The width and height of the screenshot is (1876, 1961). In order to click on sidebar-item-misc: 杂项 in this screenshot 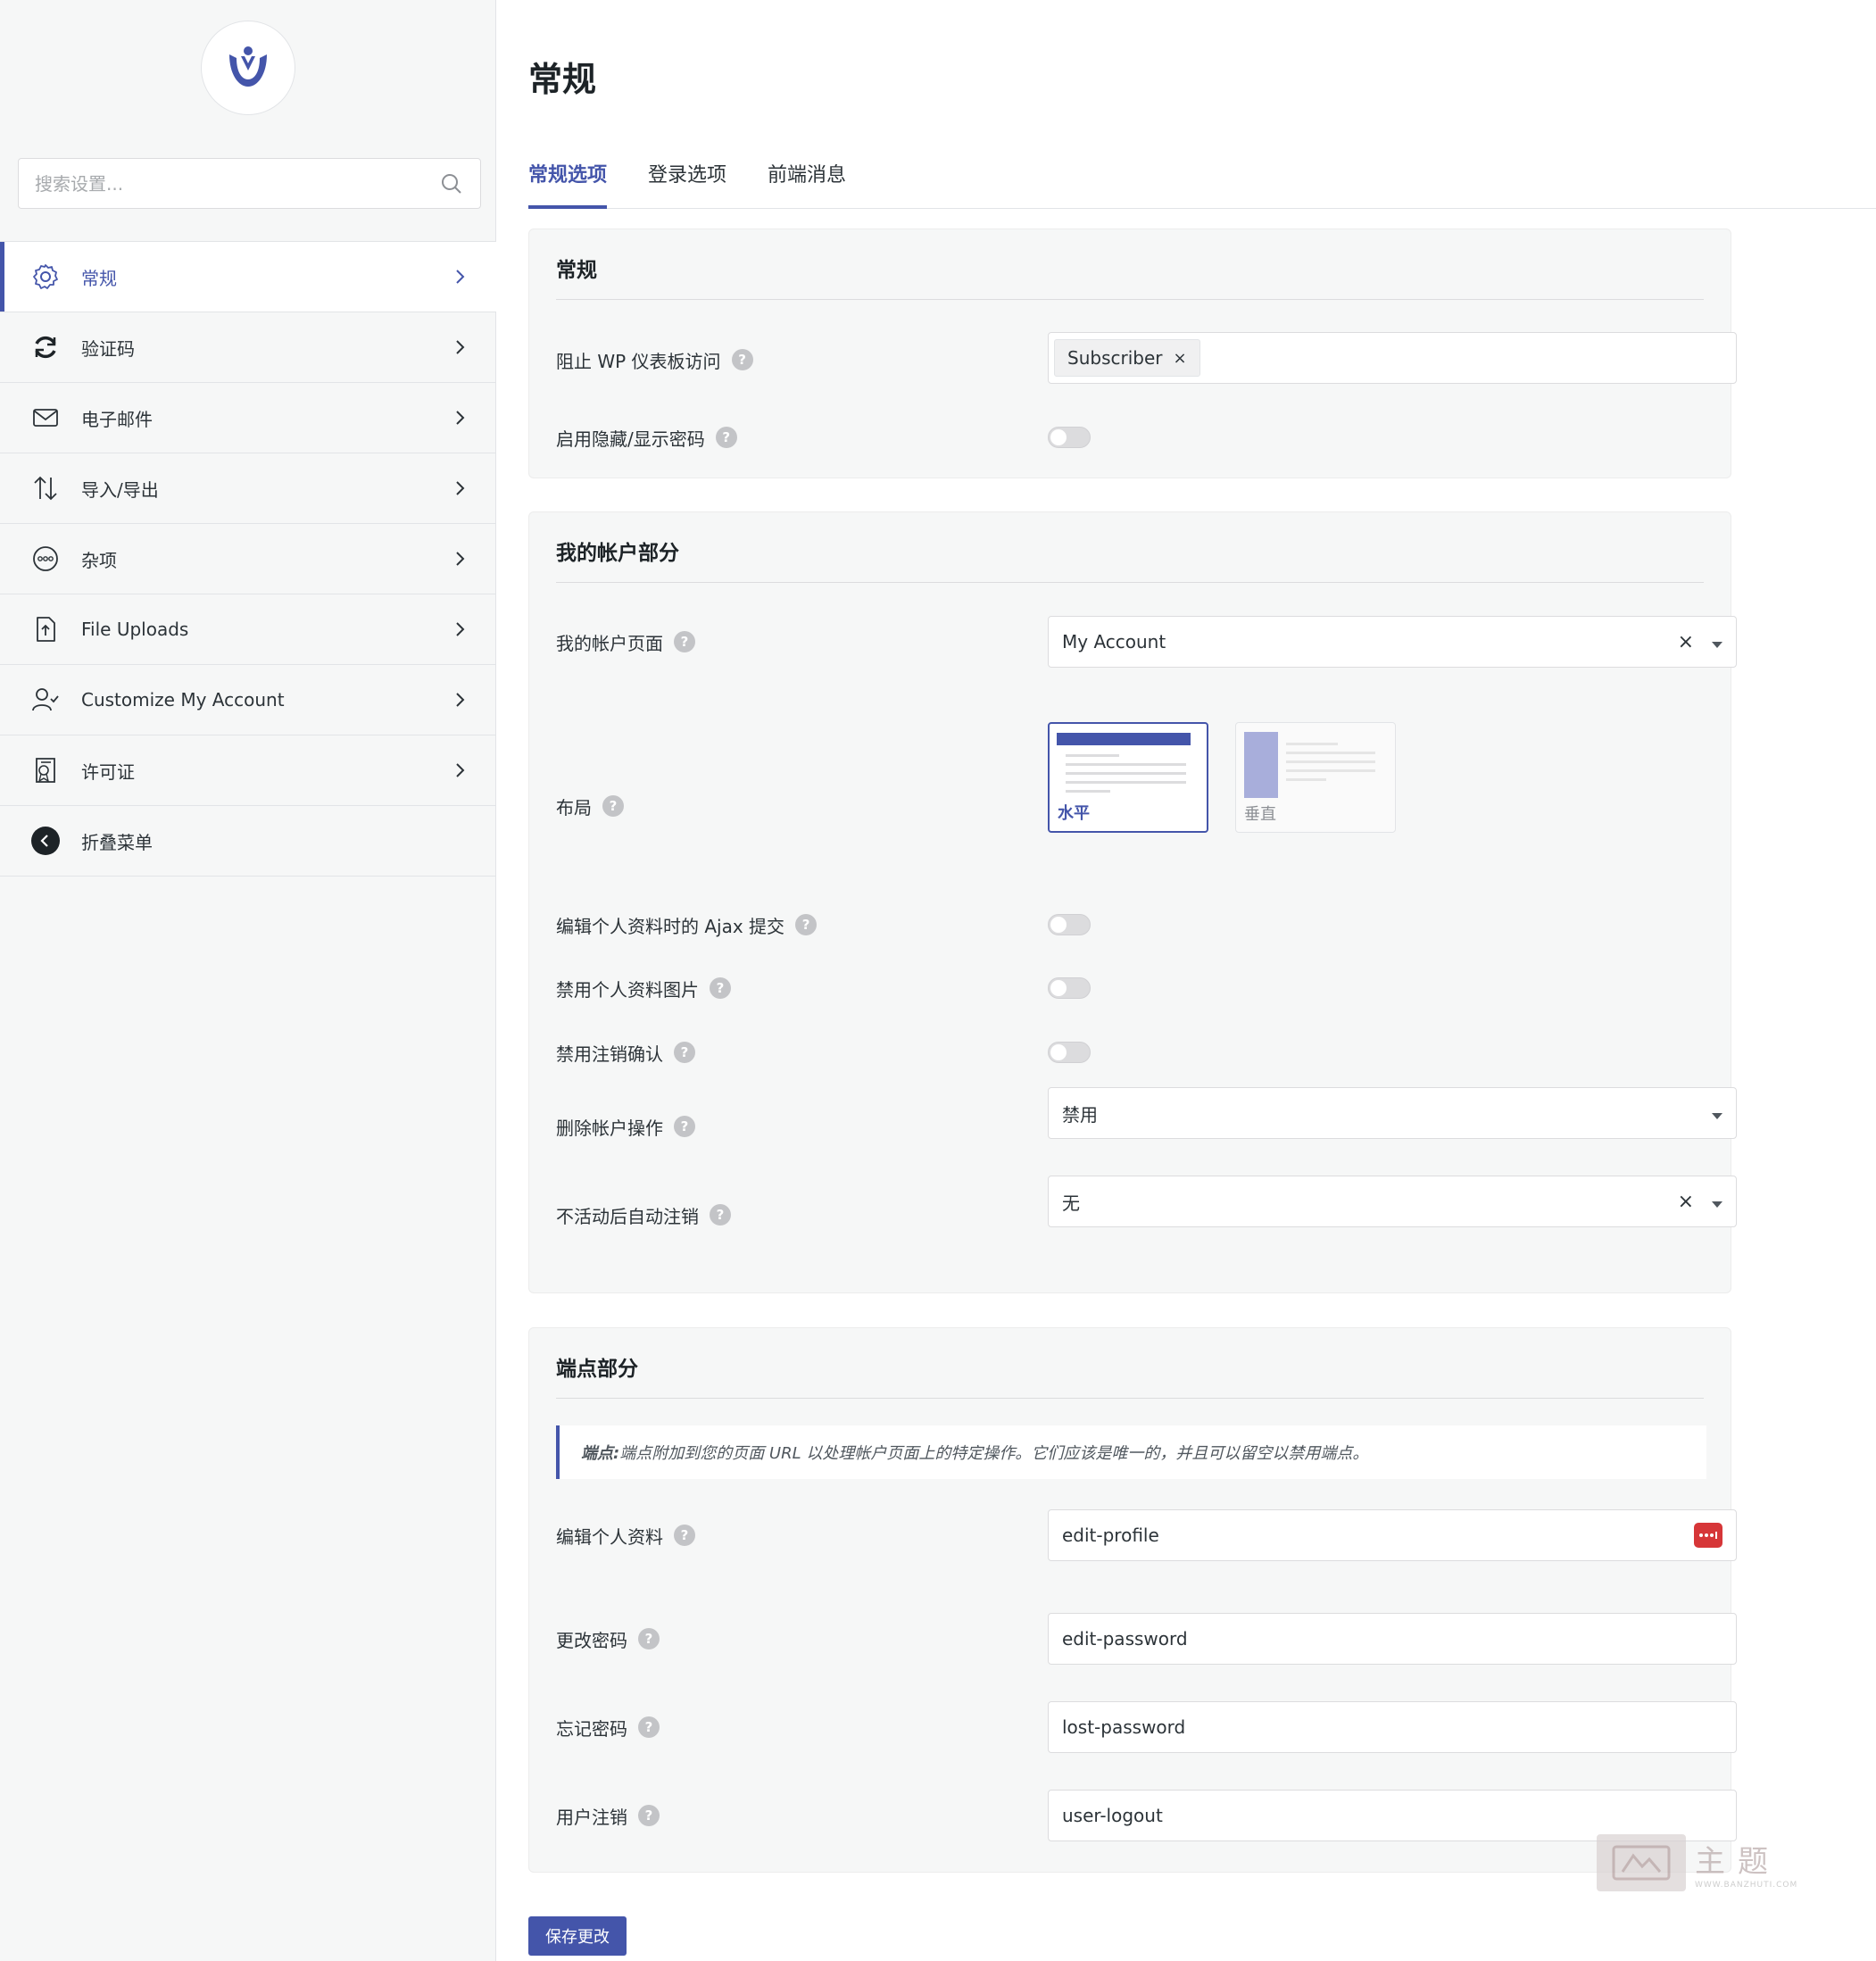, I will do `click(248, 559)`.